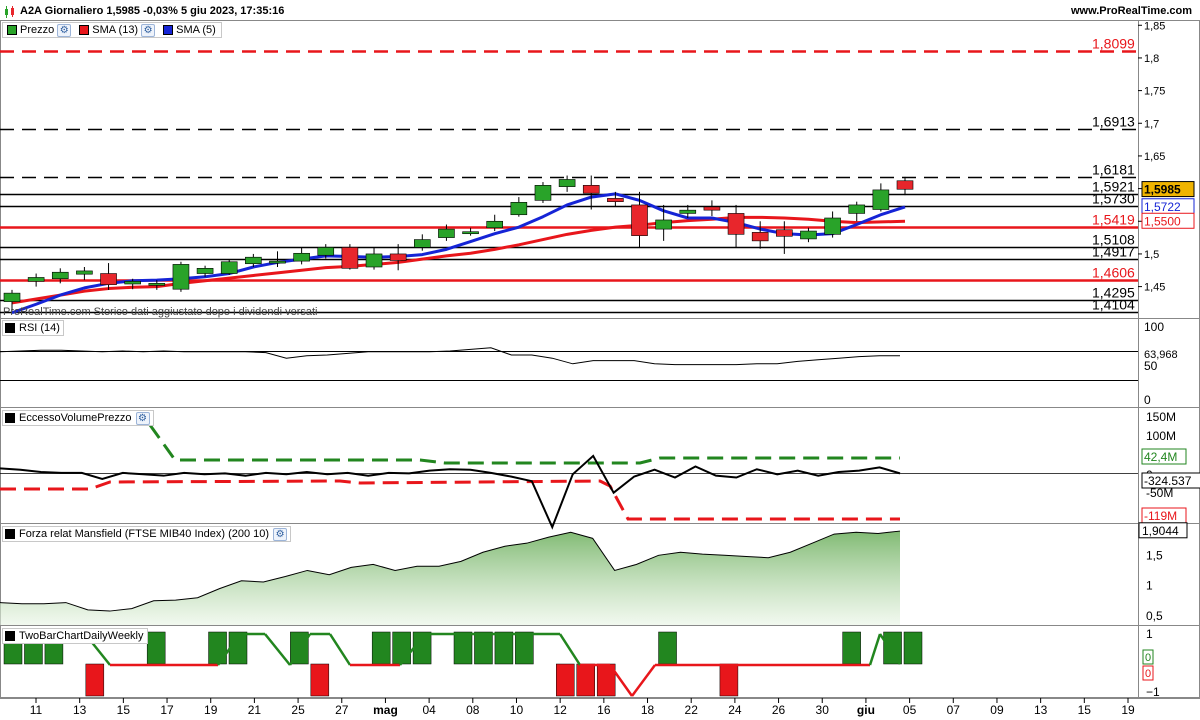  I want to click on level-label: 1,6913, so click(1113, 122).